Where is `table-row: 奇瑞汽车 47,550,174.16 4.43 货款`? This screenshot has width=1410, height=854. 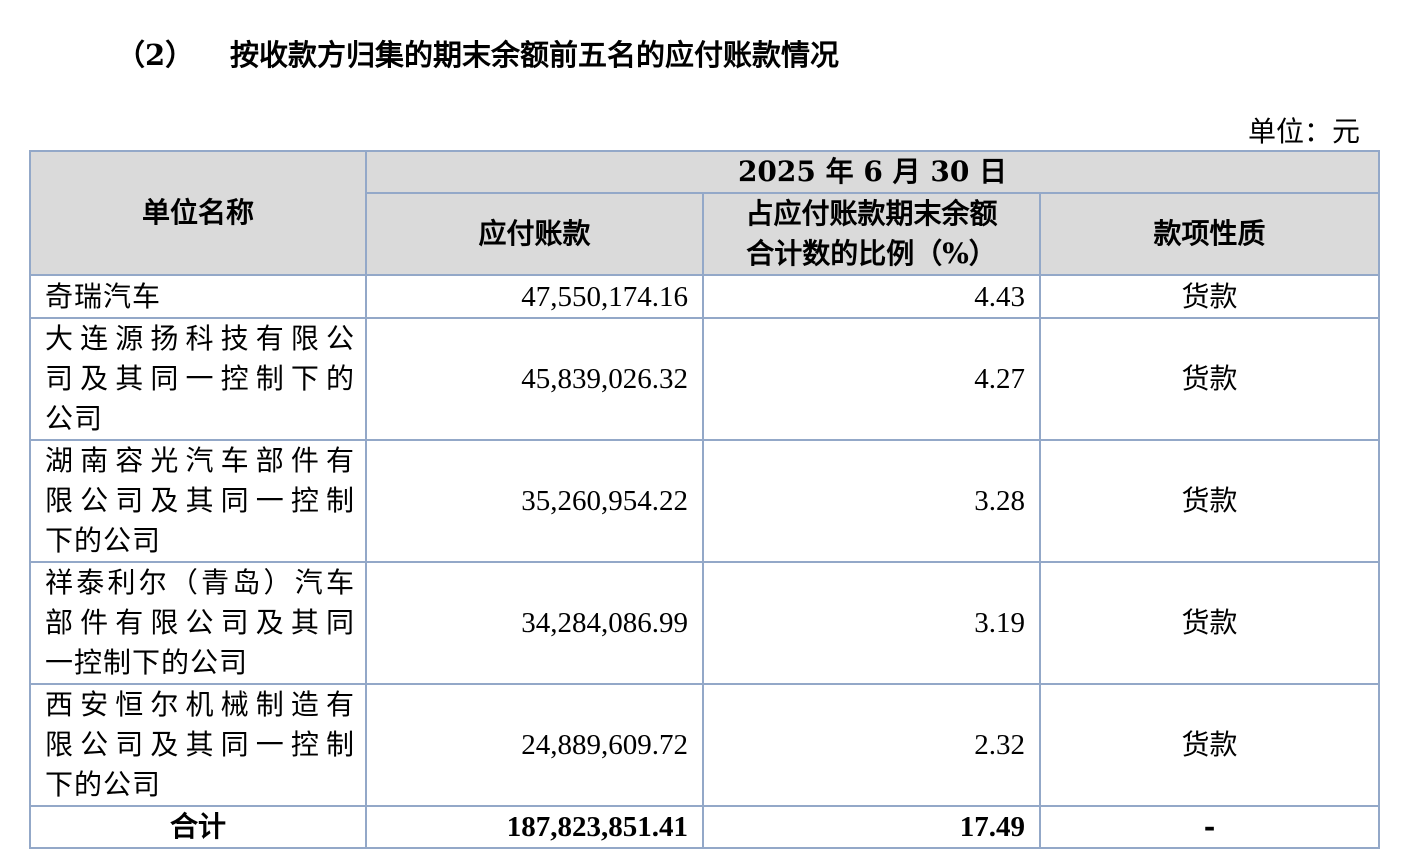 table-row: 奇瑞汽车 47,550,174.16 4.43 货款 is located at coordinates (704, 296).